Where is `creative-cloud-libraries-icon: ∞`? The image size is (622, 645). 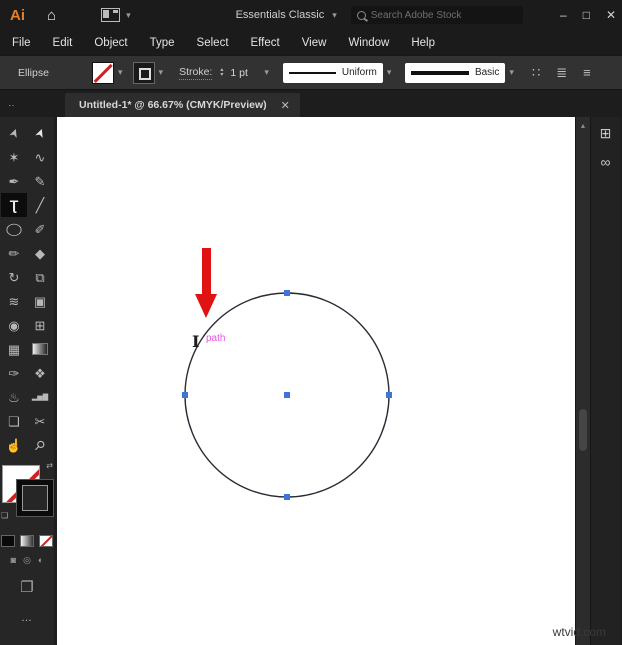
creative-cloud-libraries-icon: ∞ is located at coordinates (606, 162).